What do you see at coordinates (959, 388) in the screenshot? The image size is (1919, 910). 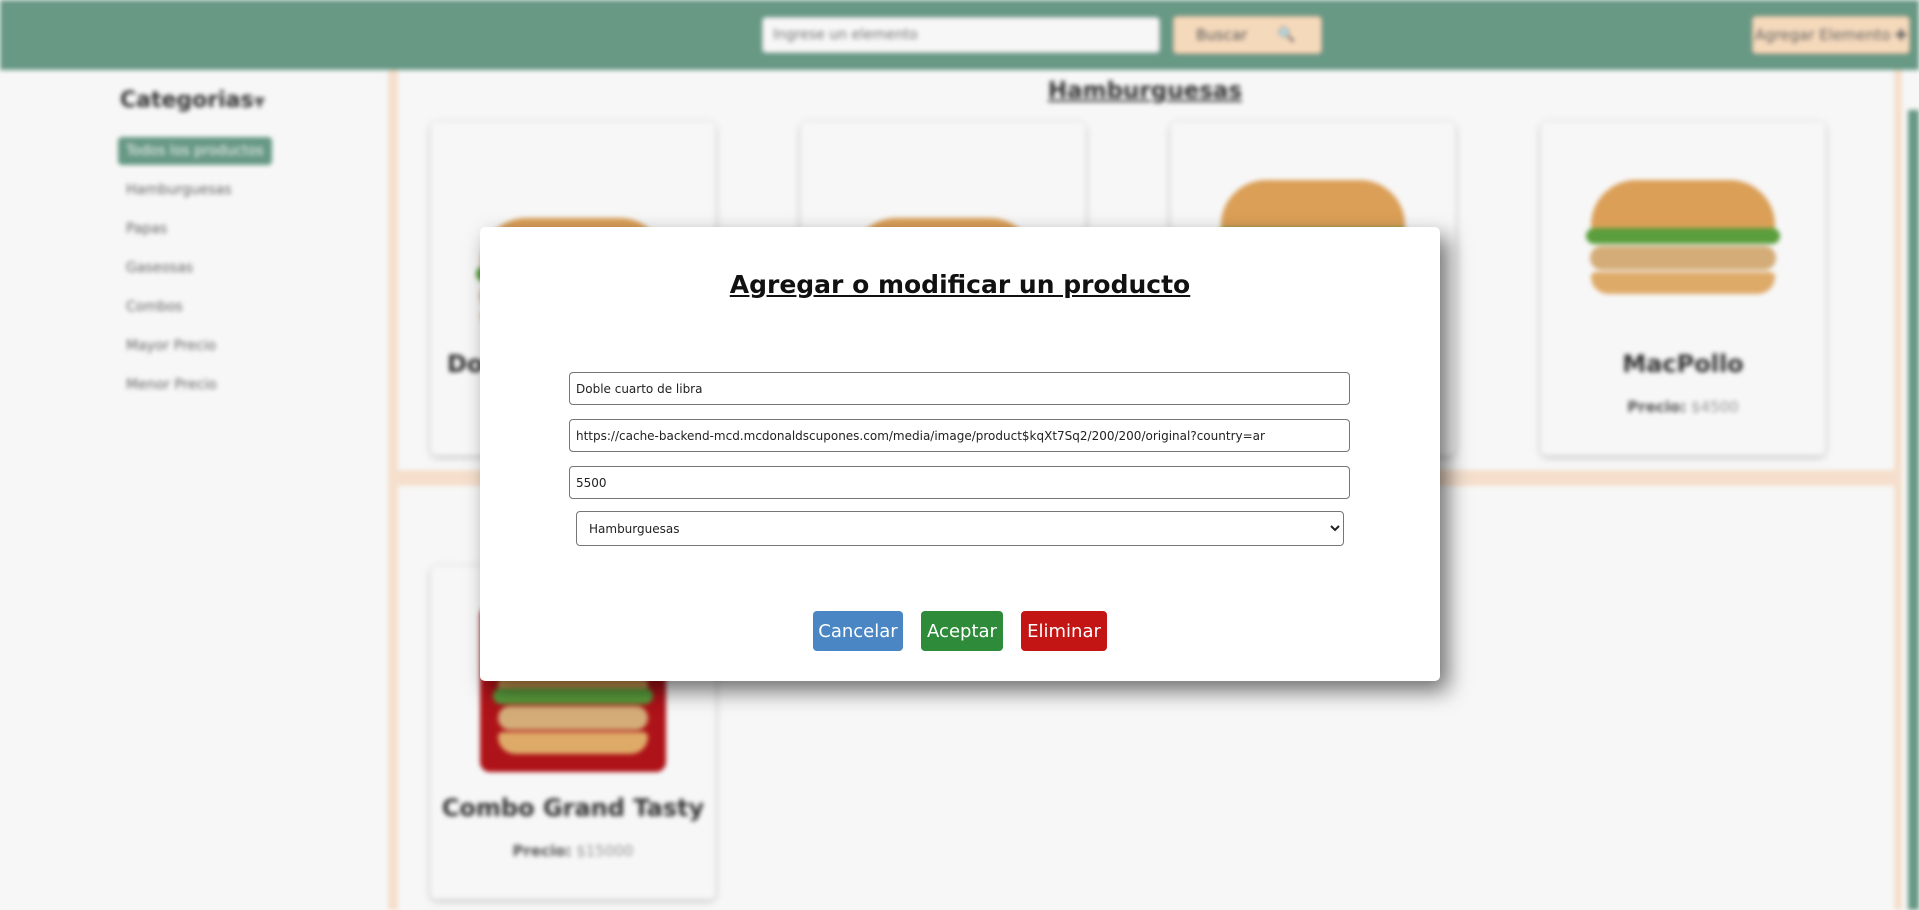 I see `product-name-field` at bounding box center [959, 388].